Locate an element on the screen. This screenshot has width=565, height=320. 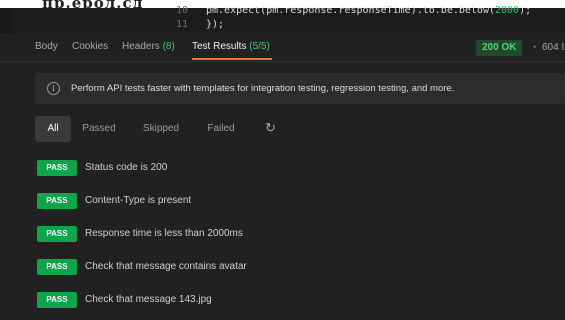
line-number: 11 is located at coordinates (181, 24).